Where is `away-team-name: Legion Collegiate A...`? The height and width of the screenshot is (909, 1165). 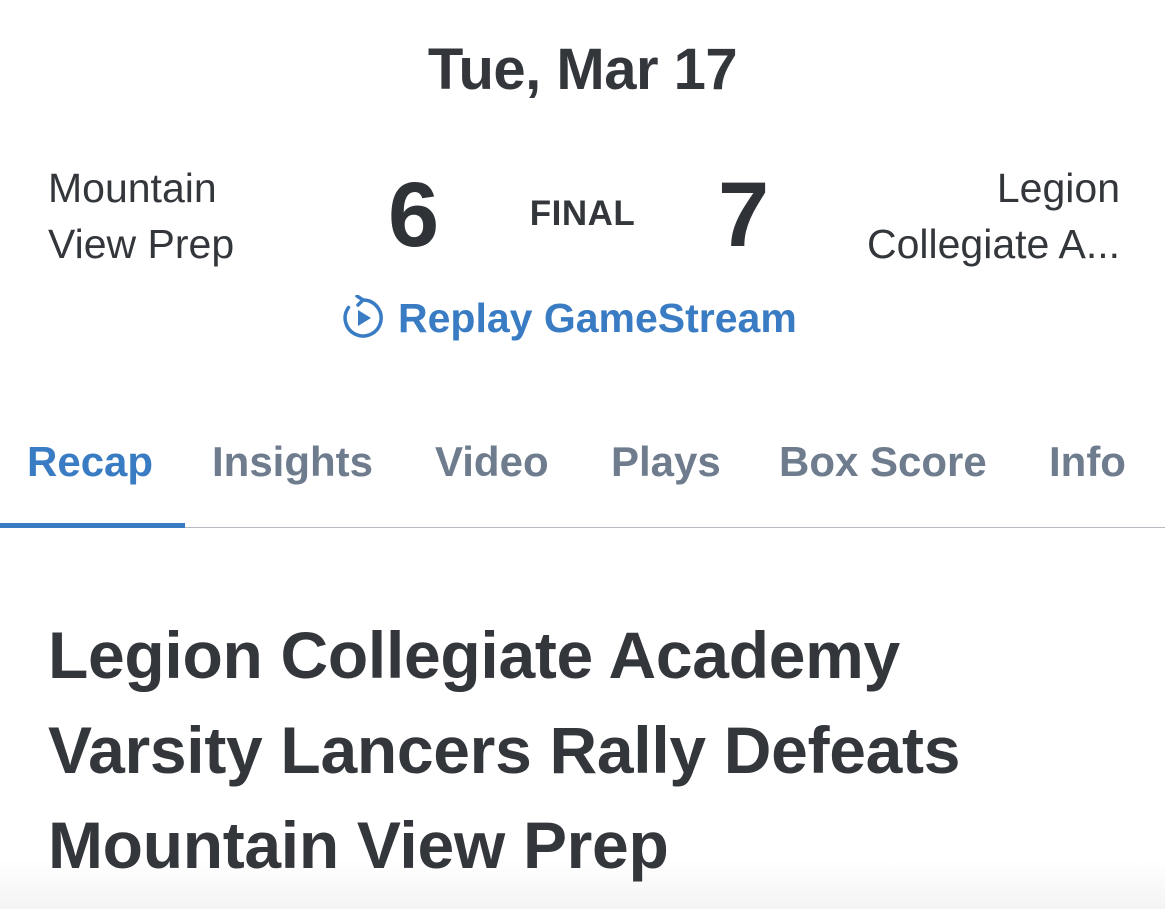
away-team-name: Legion Collegiate A... is located at coordinates (960, 216).